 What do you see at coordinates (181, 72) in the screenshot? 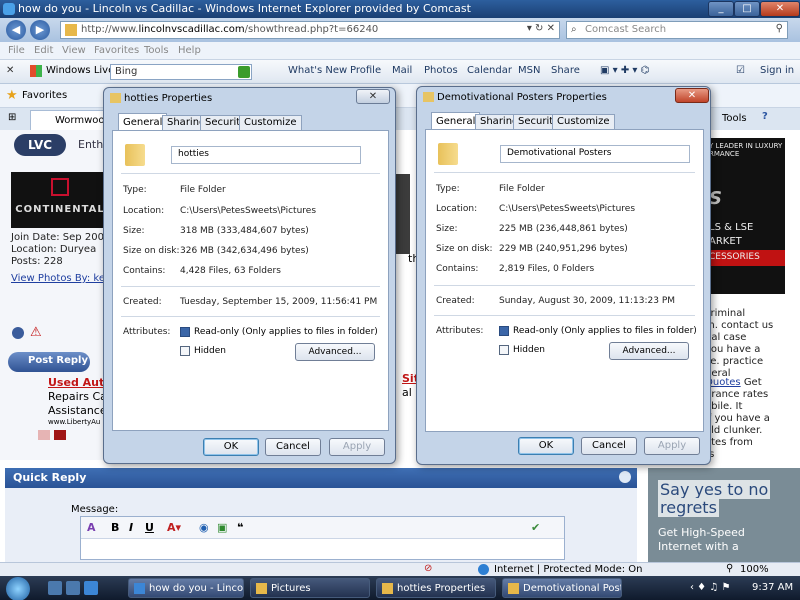
I see `bing-search-input: Bing` at bounding box center [181, 72].